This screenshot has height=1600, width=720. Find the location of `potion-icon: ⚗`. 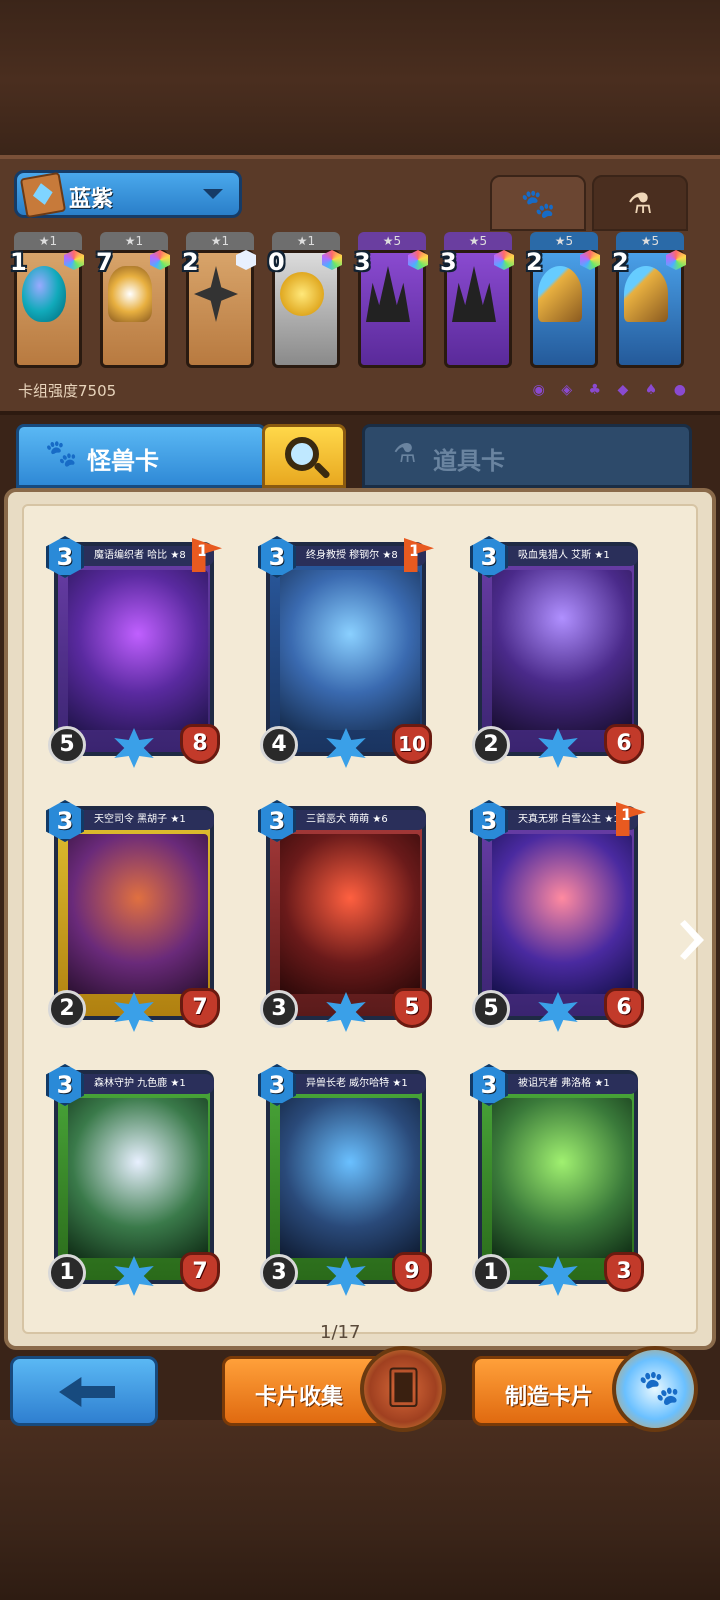

potion-icon: ⚗ is located at coordinates (640, 203).